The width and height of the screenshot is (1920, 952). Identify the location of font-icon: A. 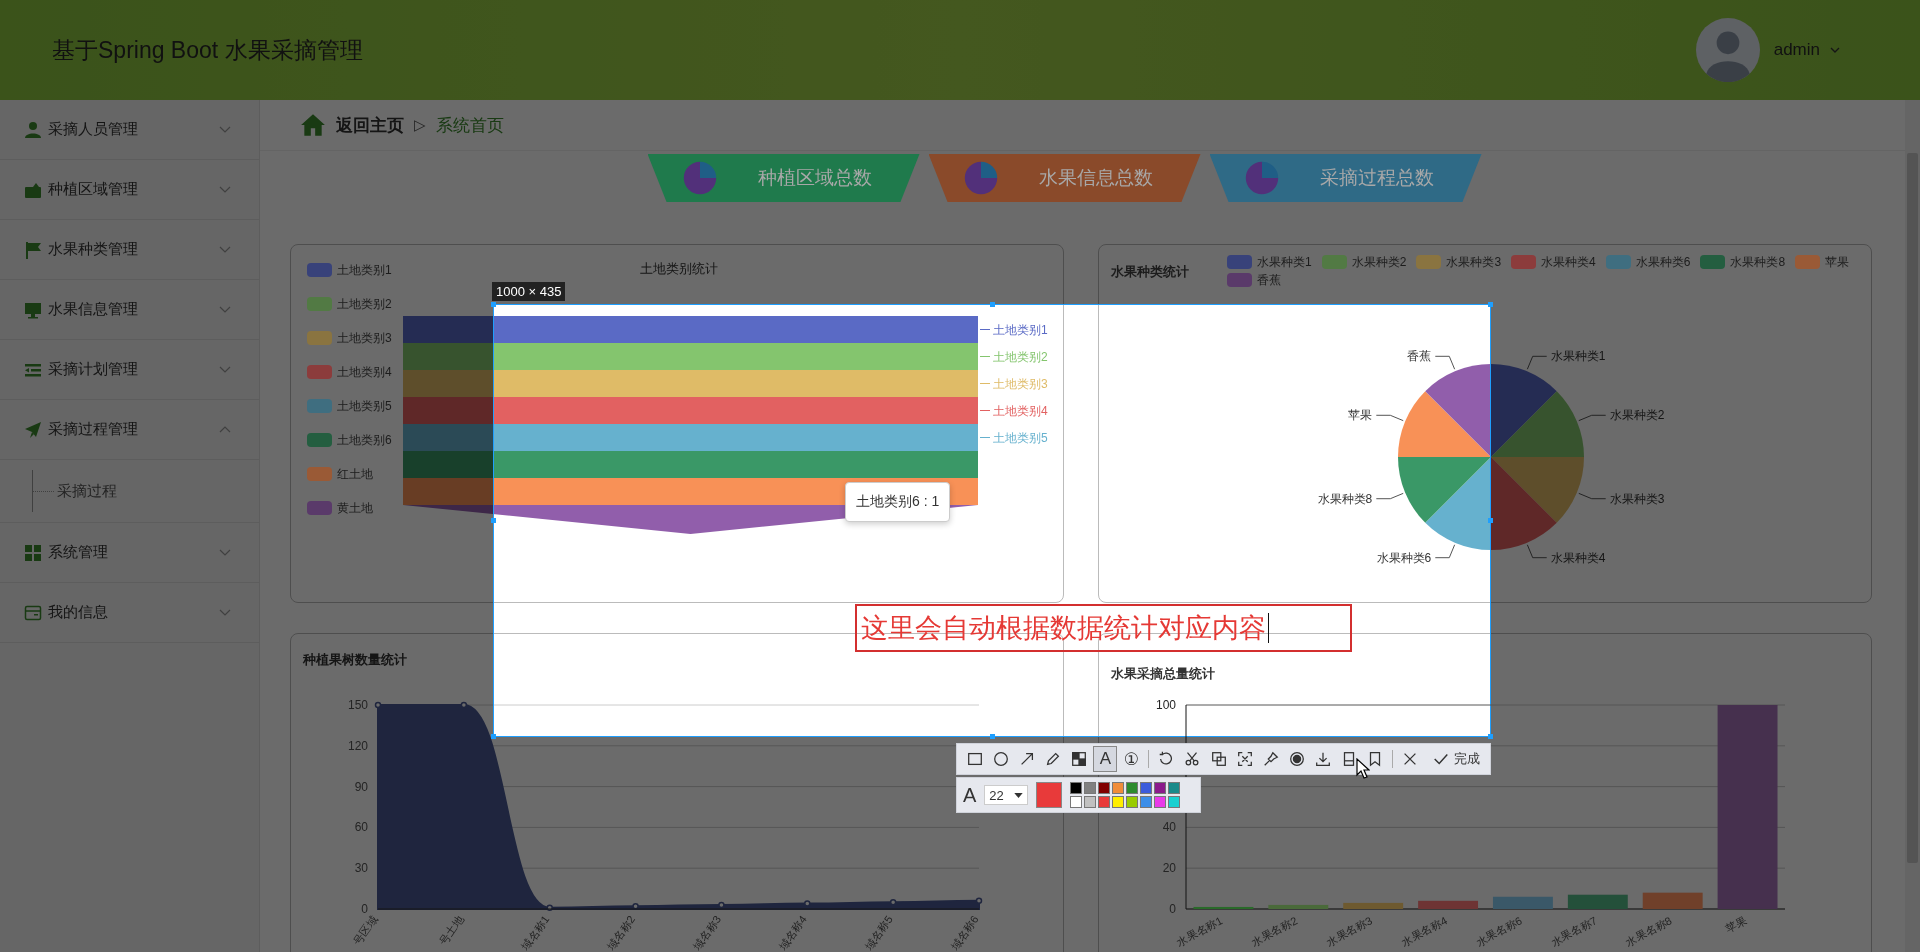
(970, 795).